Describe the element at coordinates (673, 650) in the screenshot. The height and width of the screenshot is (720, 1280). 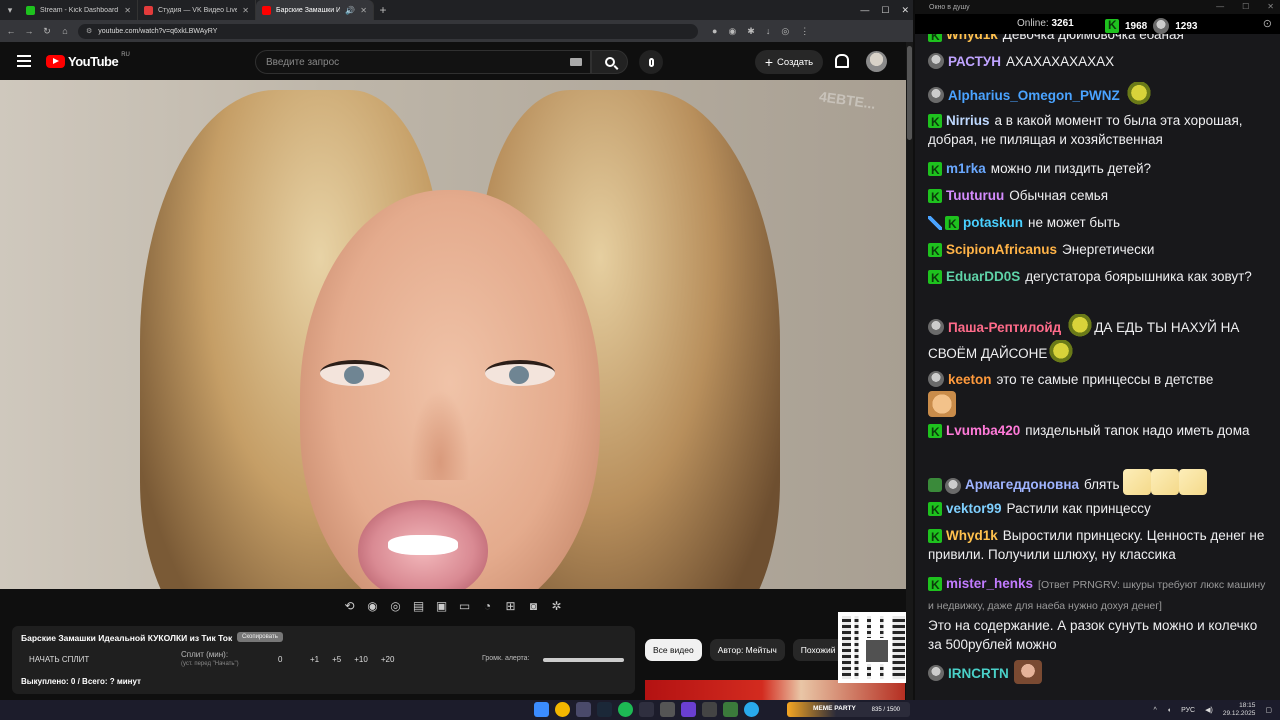
I see `chip-all-videos: Все видео` at that location.